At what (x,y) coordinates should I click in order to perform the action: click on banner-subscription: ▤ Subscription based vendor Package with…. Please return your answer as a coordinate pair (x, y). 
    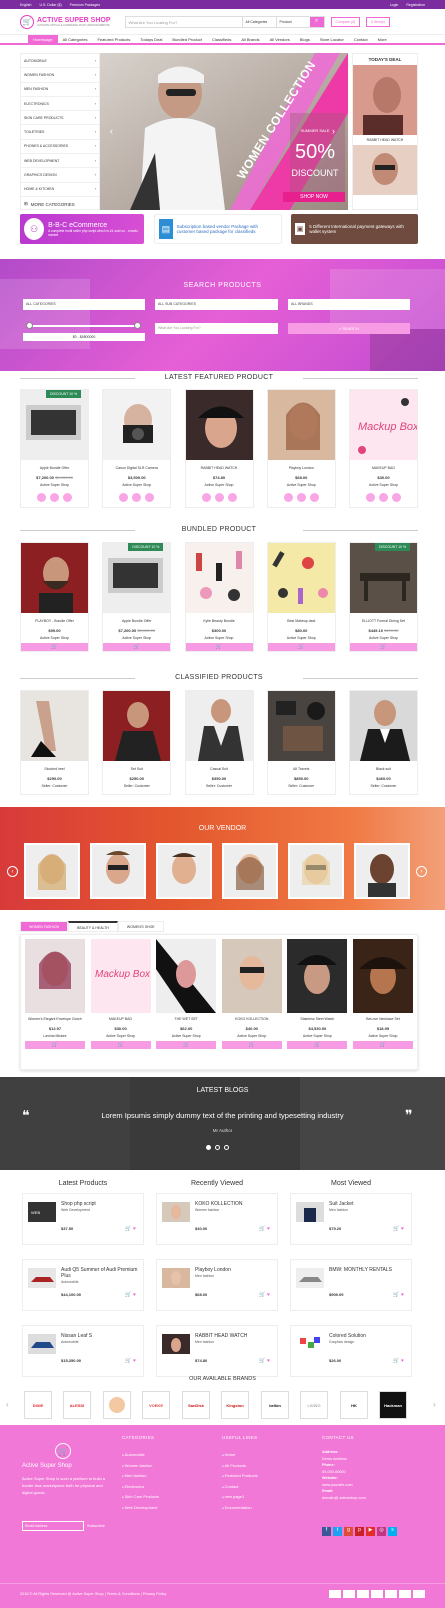
    Looking at the image, I should click on (218, 229).